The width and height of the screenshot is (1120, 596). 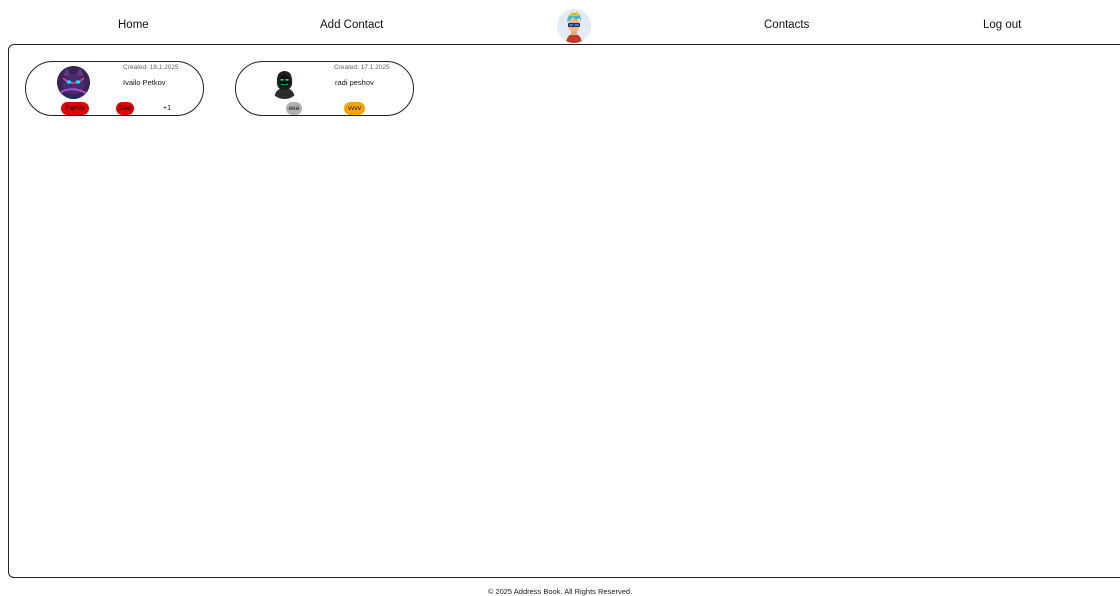 I want to click on top-navigation: Home Add Contact Contacts Log out, so click(x=560, y=22).